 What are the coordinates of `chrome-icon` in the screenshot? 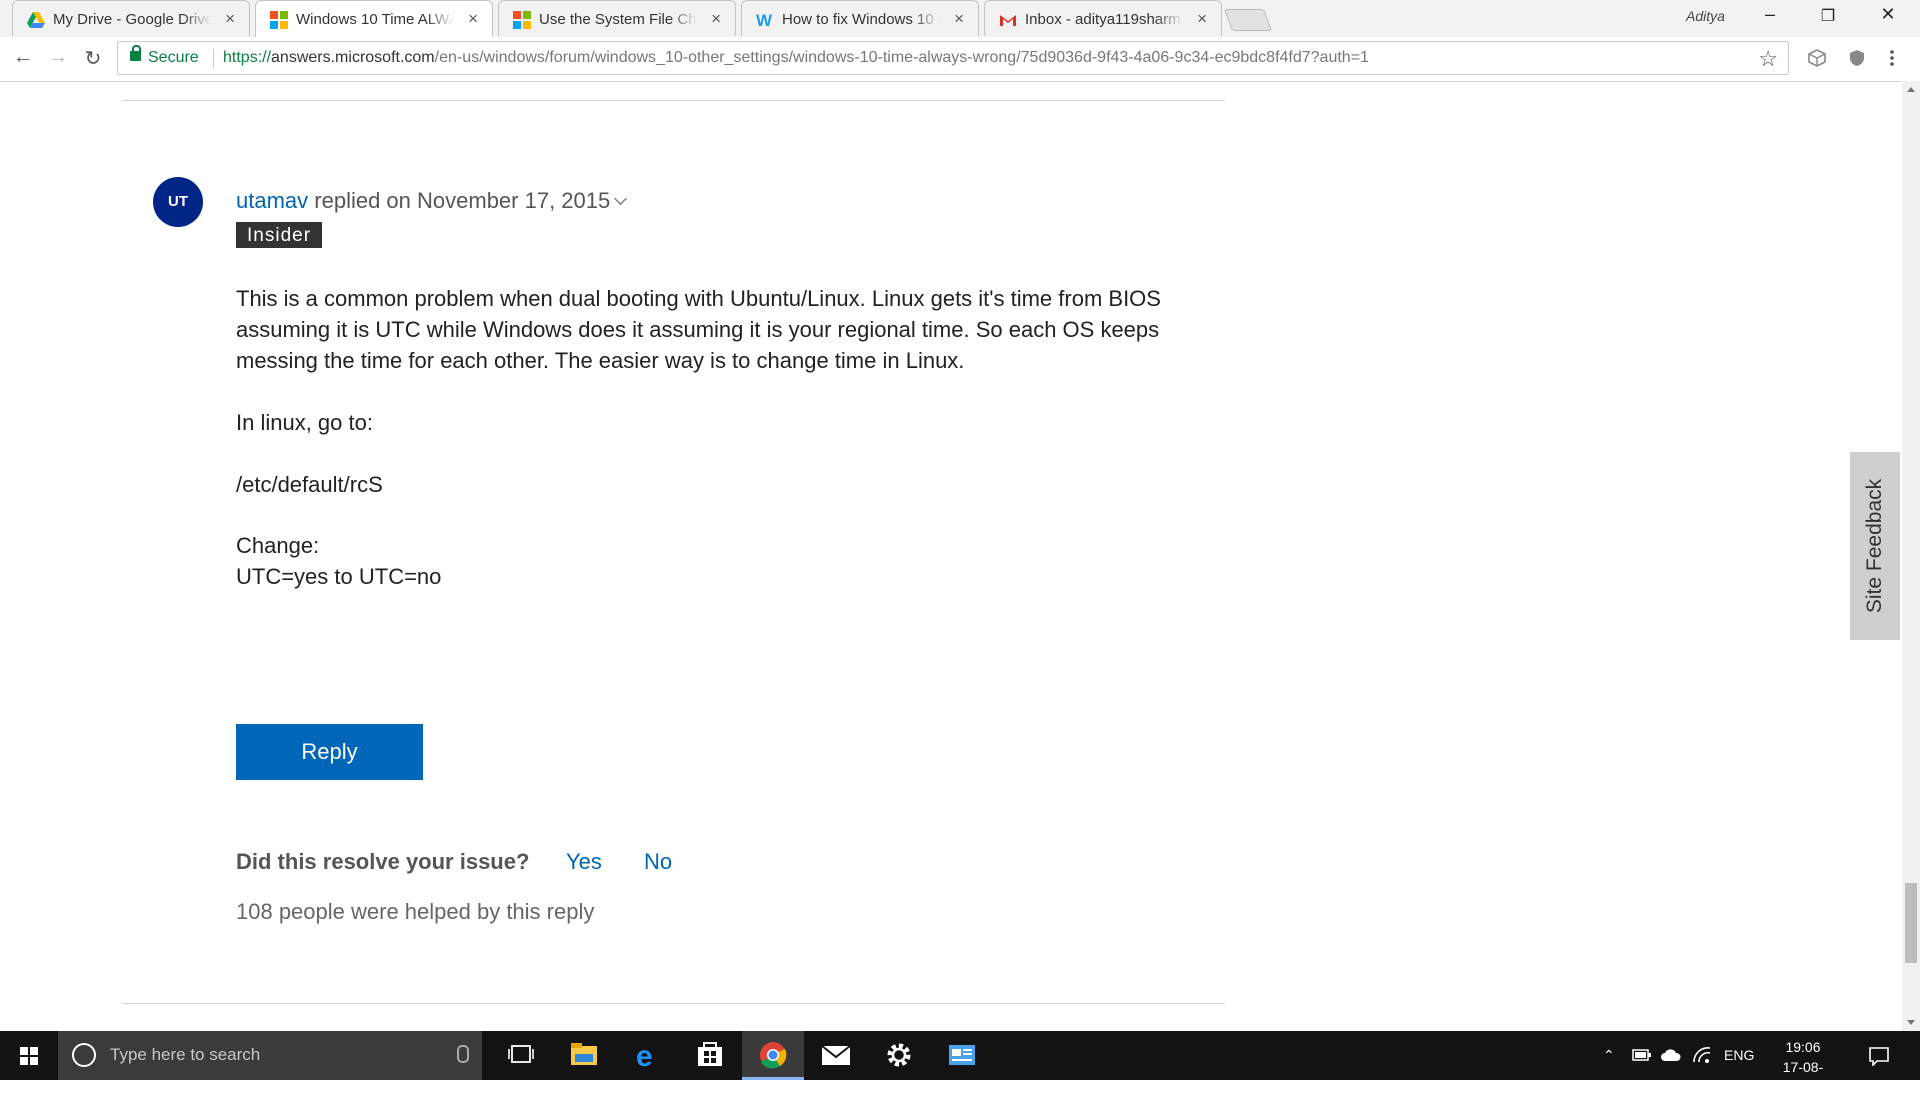 It's located at (773, 1055).